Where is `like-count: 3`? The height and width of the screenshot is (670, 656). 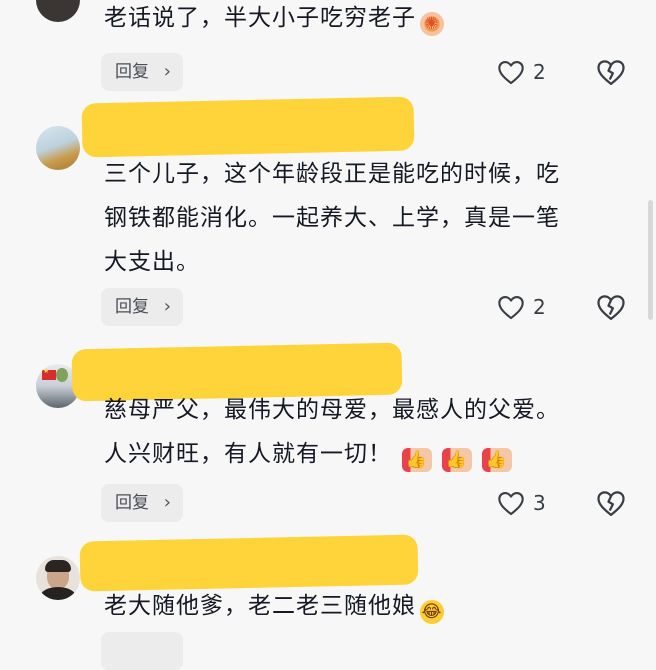
like-count: 3 is located at coordinates (539, 503).